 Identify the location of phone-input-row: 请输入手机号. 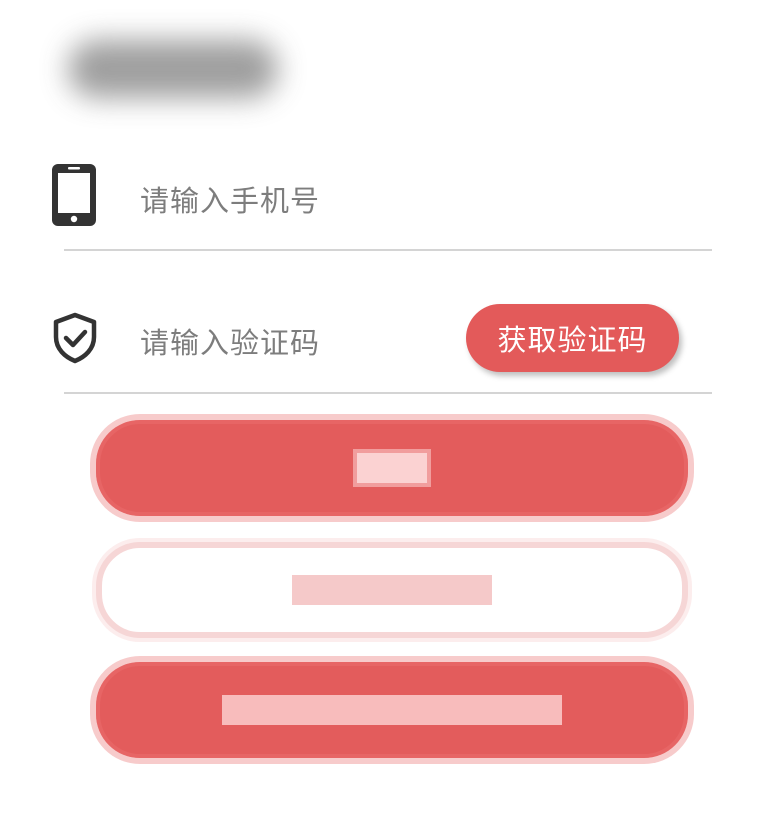
(388, 195).